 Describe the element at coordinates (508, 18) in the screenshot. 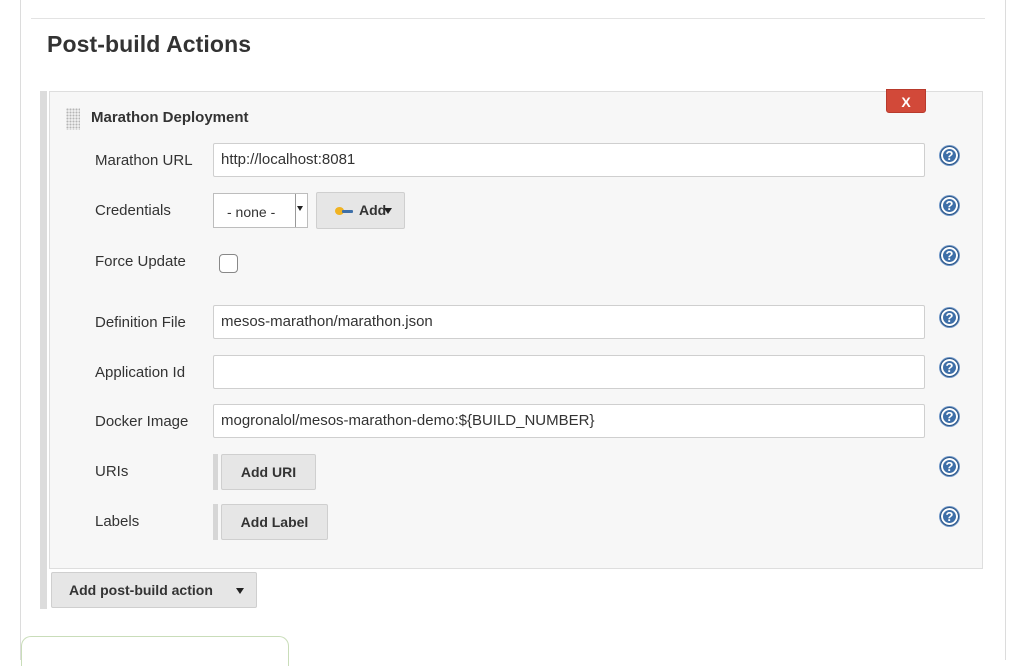

I see `divider` at that location.